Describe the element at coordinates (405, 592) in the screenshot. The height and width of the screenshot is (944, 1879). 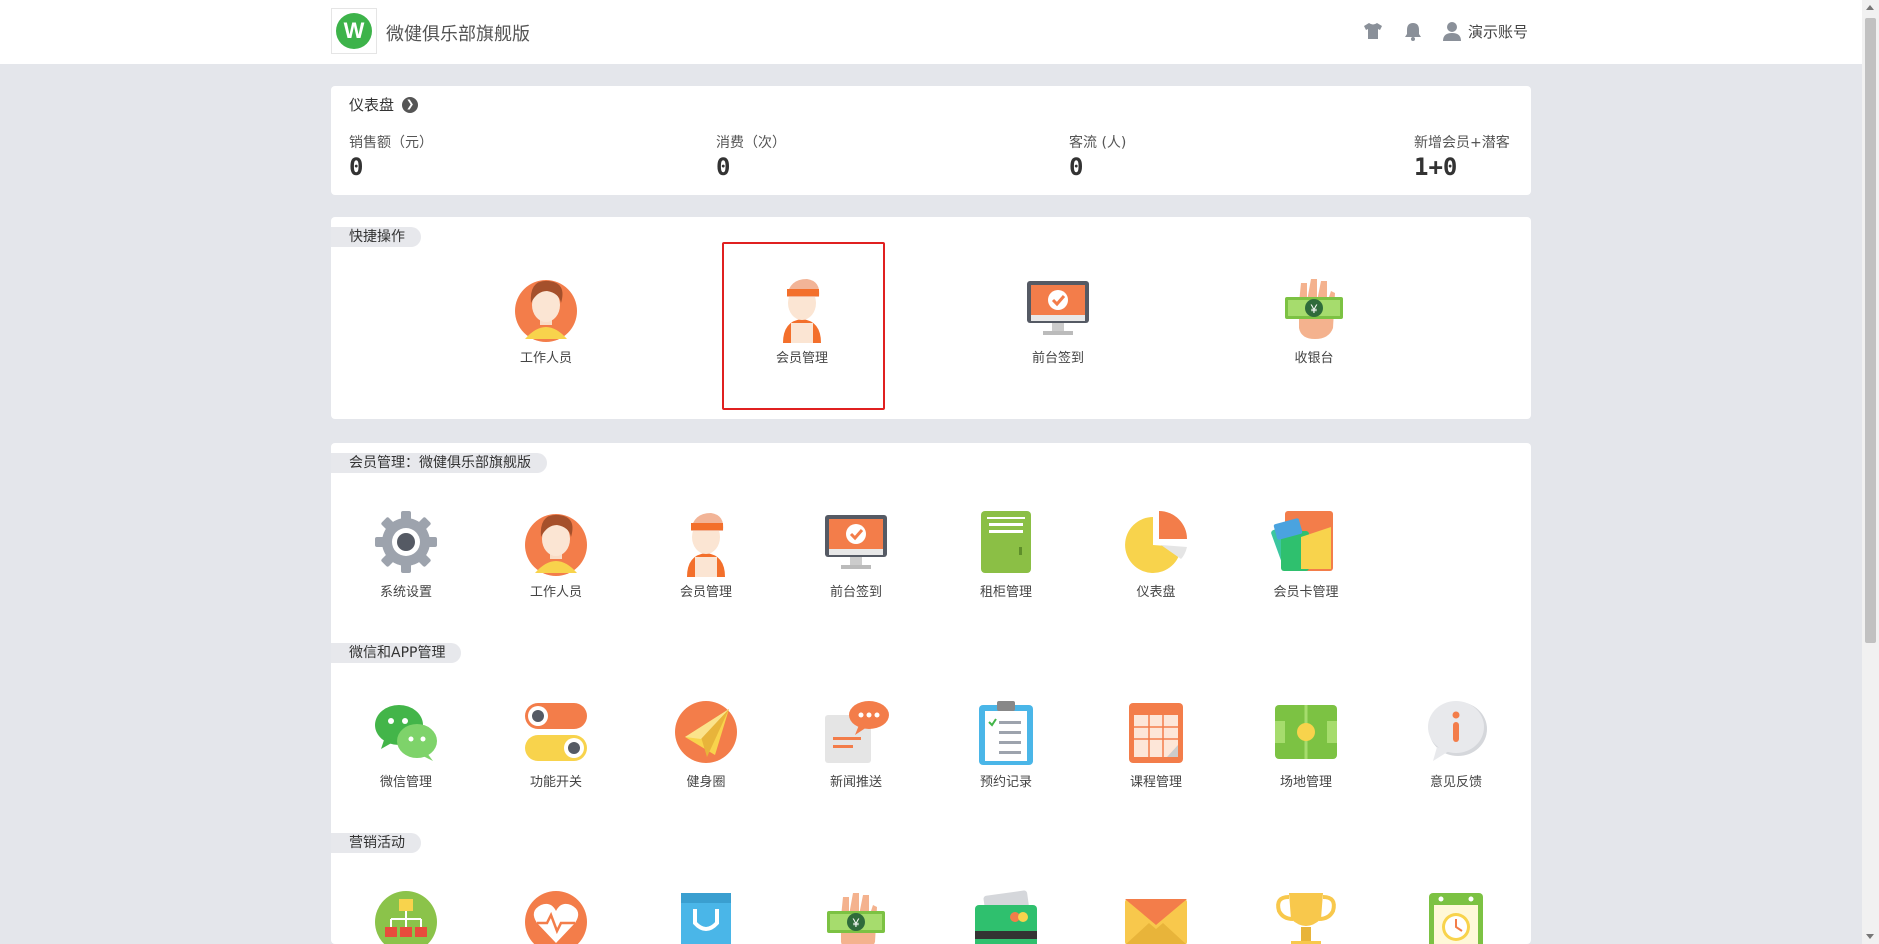
I see `tile-label: 系统设置` at that location.